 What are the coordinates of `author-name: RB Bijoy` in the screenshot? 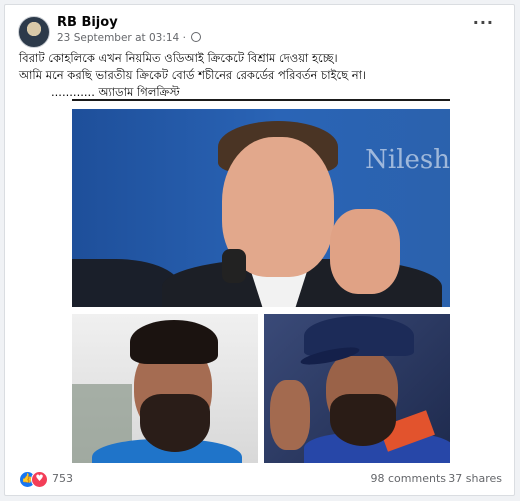 It's located at (87, 22).